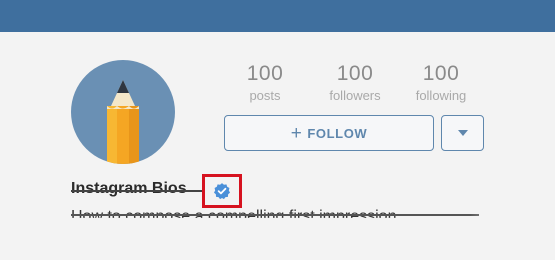  I want to click on caret-down-icon, so click(462, 133).